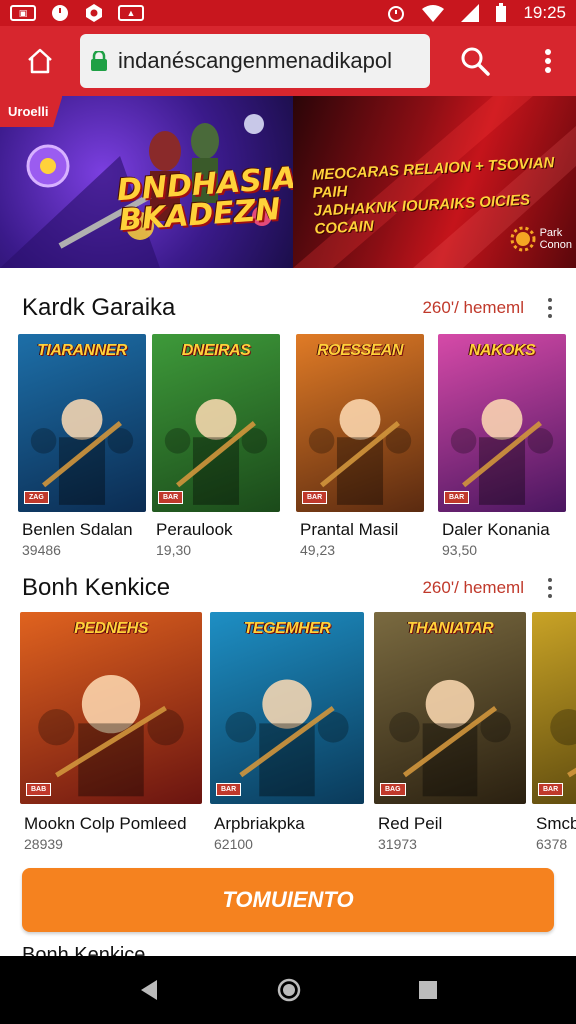 The width and height of the screenshot is (576, 1024). I want to click on game-cover-image: NAKOKS BAR, so click(502, 423).